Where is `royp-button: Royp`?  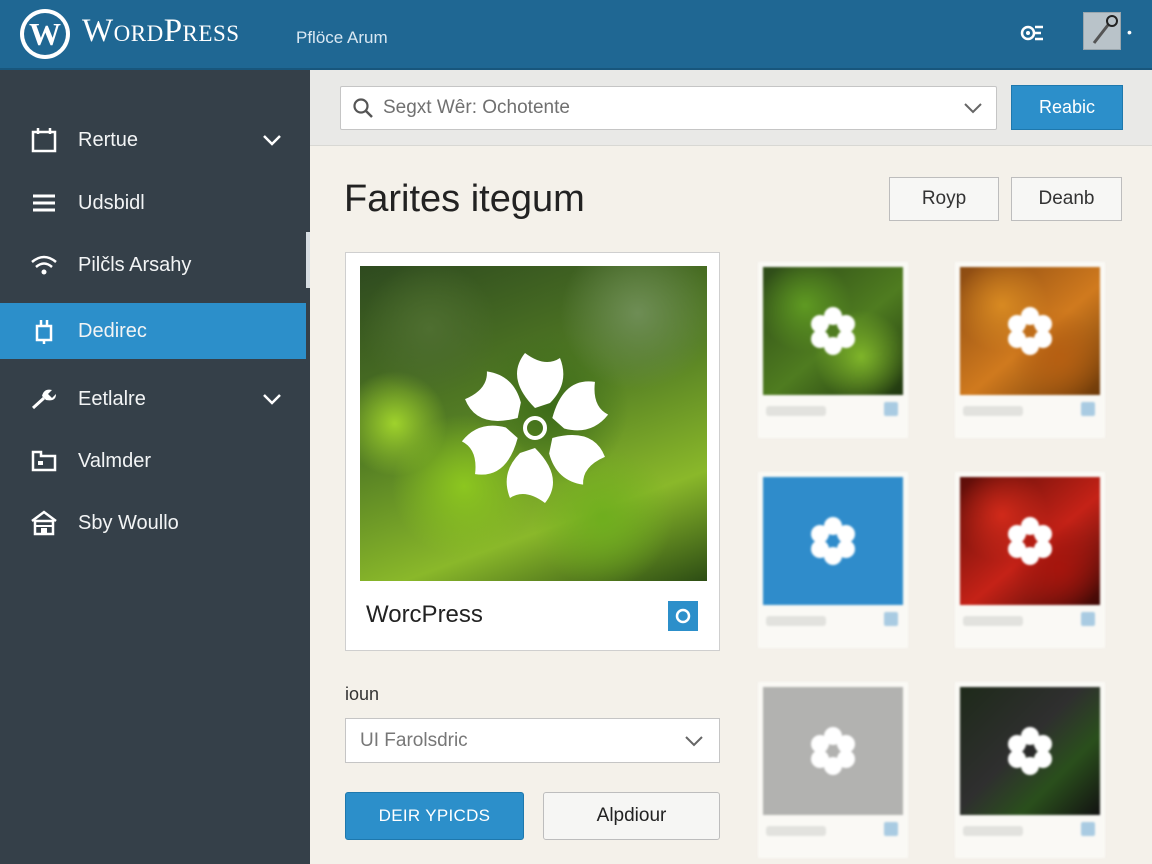
royp-button: Royp is located at coordinates (944, 199).